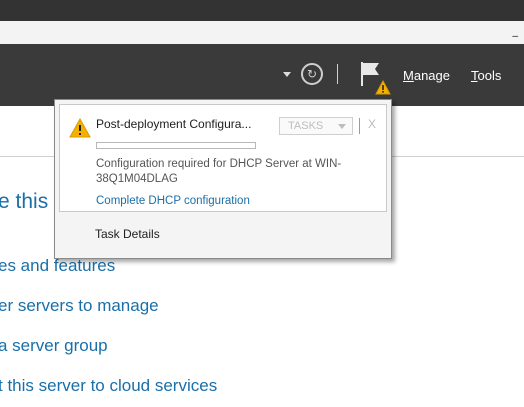 The height and width of the screenshot is (407, 524). I want to click on tools-menu: Tools, so click(486, 75).